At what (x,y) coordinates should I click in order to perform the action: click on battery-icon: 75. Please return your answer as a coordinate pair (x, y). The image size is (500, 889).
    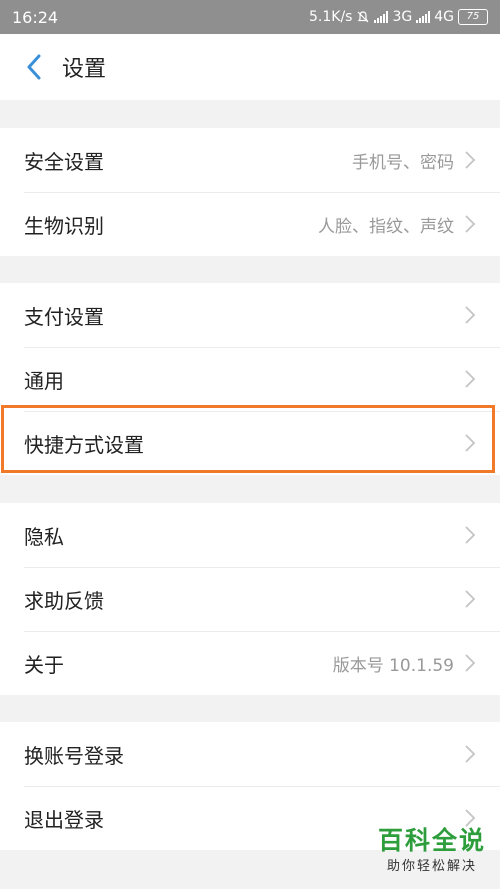
    Looking at the image, I should click on (473, 17).